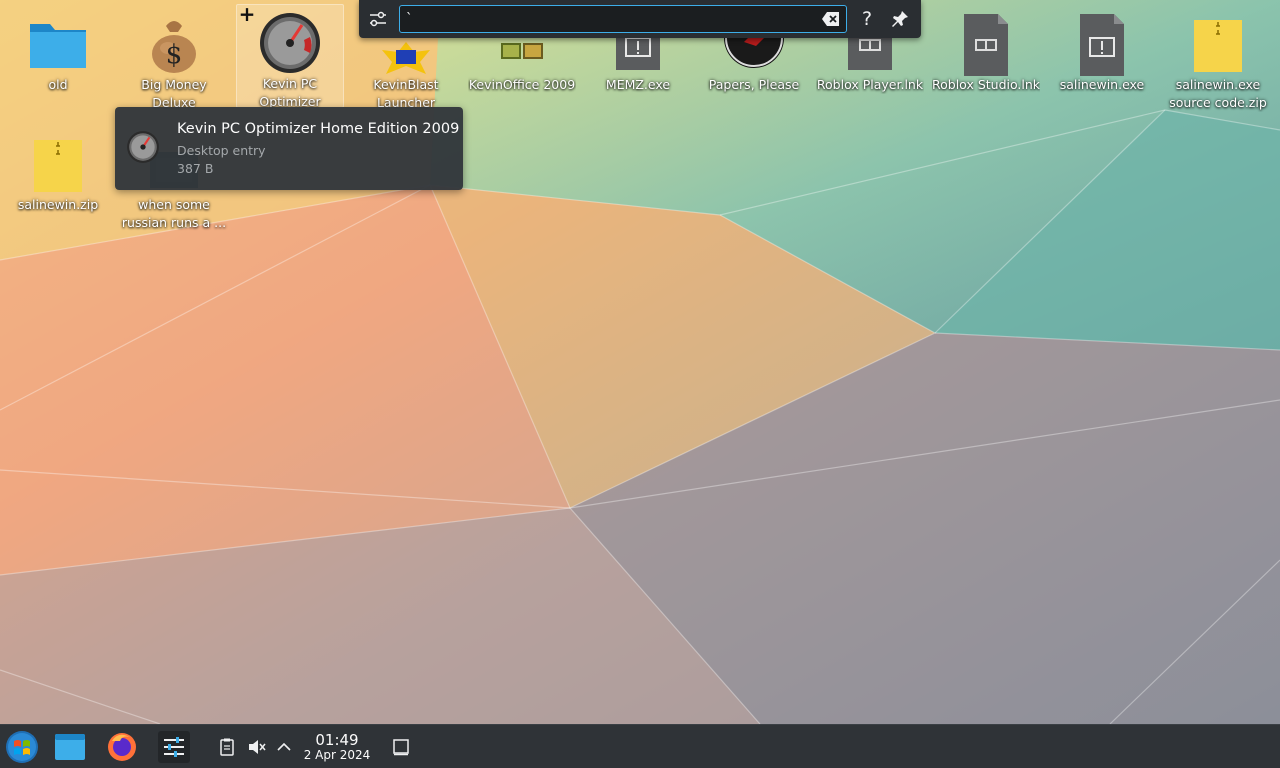 The width and height of the screenshot is (1280, 768). What do you see at coordinates (337, 755) in the screenshot?
I see `clock-date: 2 Apr 2024` at bounding box center [337, 755].